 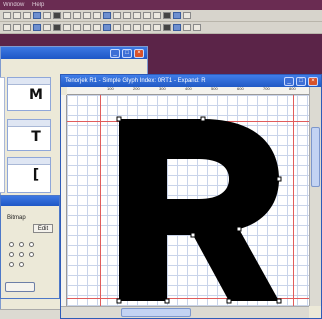 What do you see at coordinates (266, 89) in the screenshot?
I see `ruler-tick-label: 700` at bounding box center [266, 89].